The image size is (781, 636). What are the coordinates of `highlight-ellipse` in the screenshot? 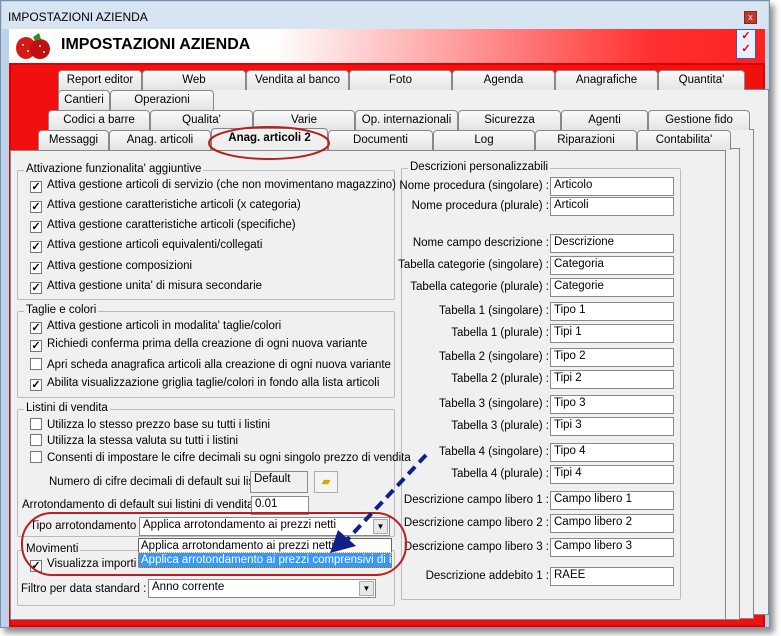 It's located at (269, 143).